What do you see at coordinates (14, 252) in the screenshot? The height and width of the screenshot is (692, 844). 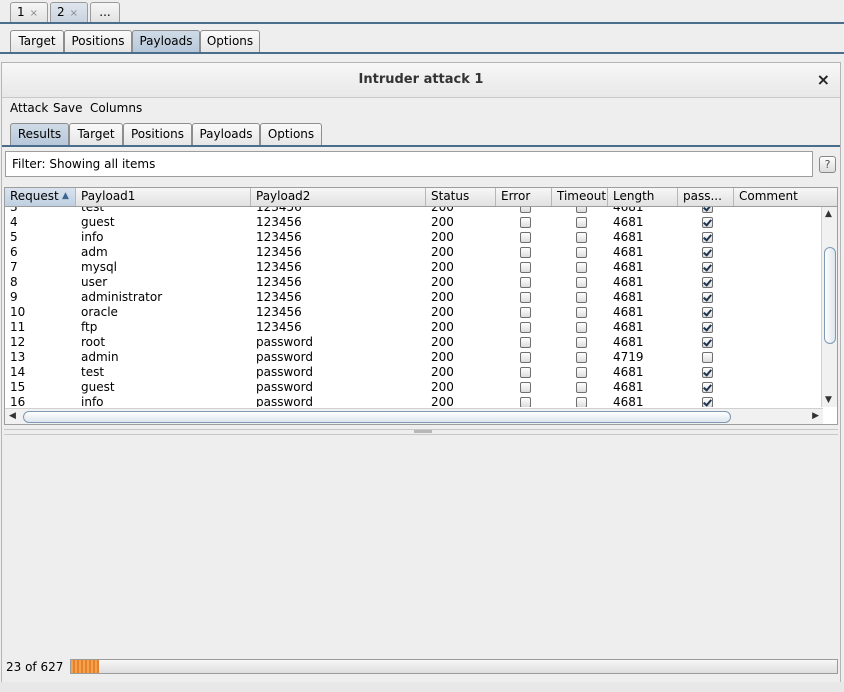 I see `request-cell: 6` at bounding box center [14, 252].